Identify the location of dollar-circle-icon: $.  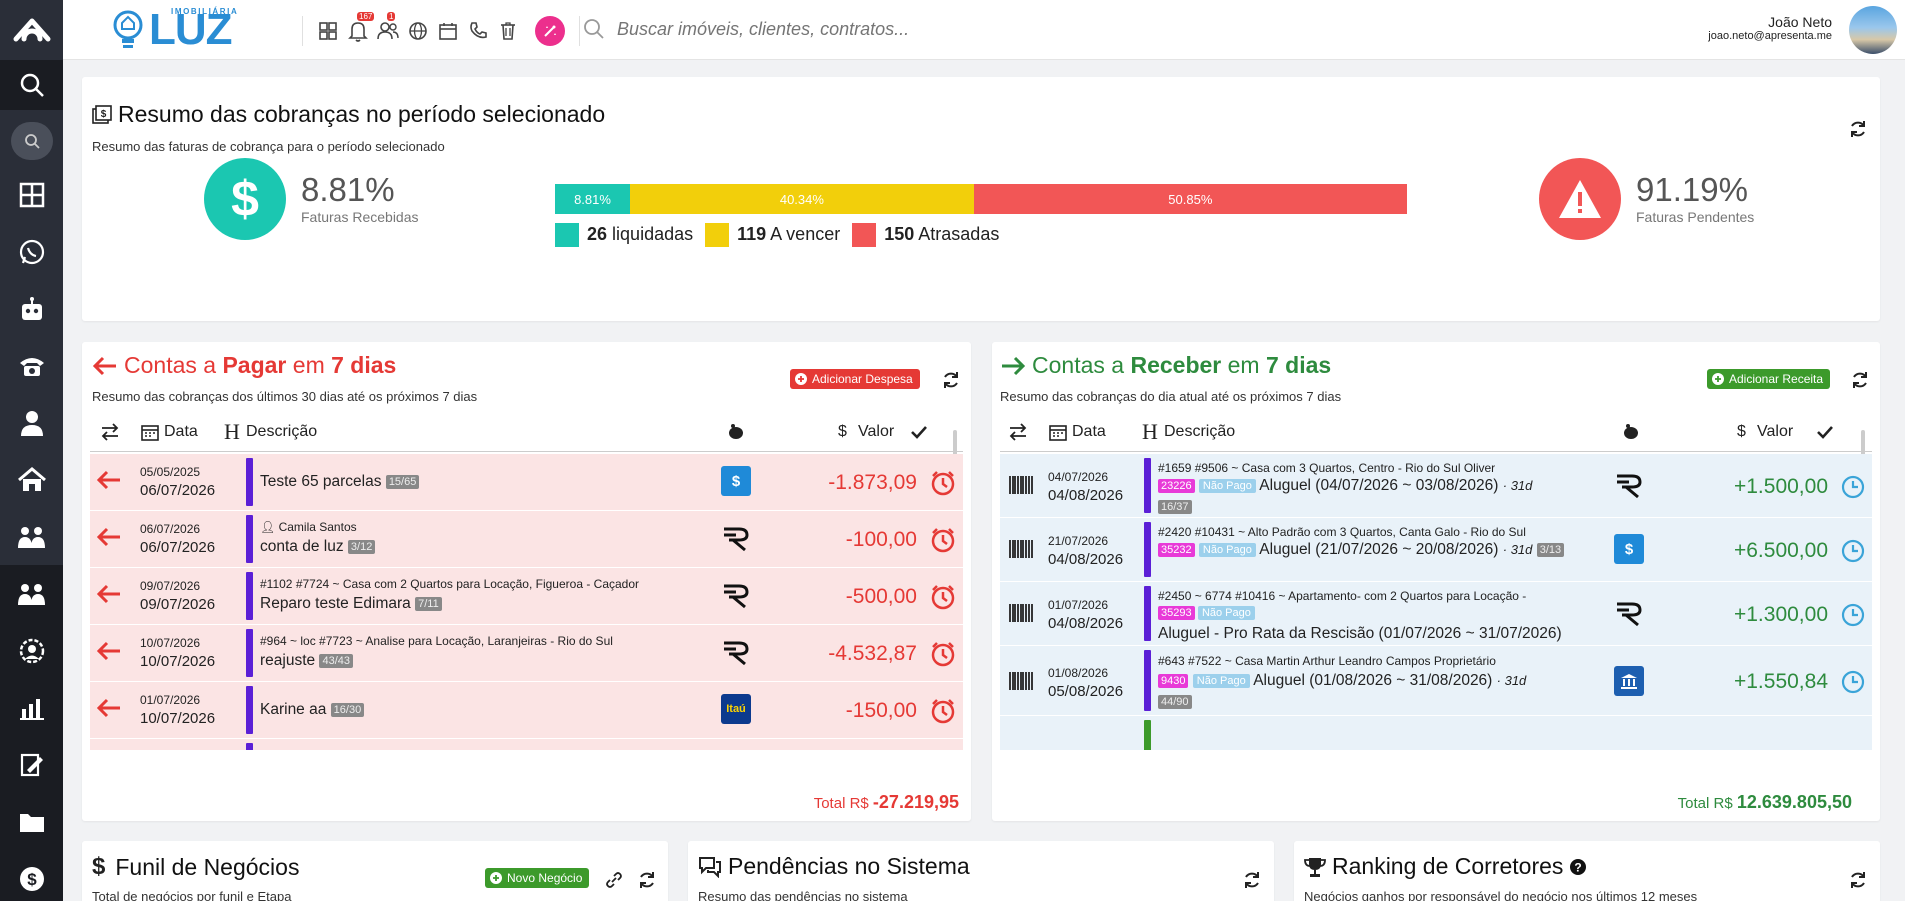
(31, 875).